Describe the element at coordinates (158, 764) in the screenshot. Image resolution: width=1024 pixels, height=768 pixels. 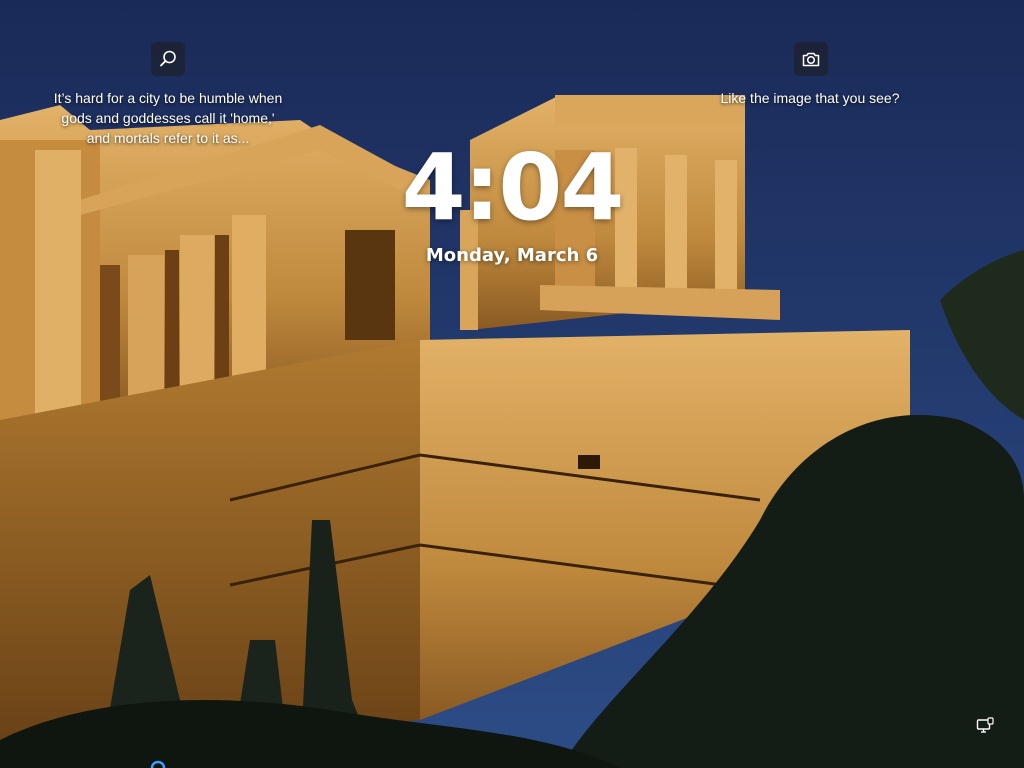
I see `partial-indicator-icon` at that location.